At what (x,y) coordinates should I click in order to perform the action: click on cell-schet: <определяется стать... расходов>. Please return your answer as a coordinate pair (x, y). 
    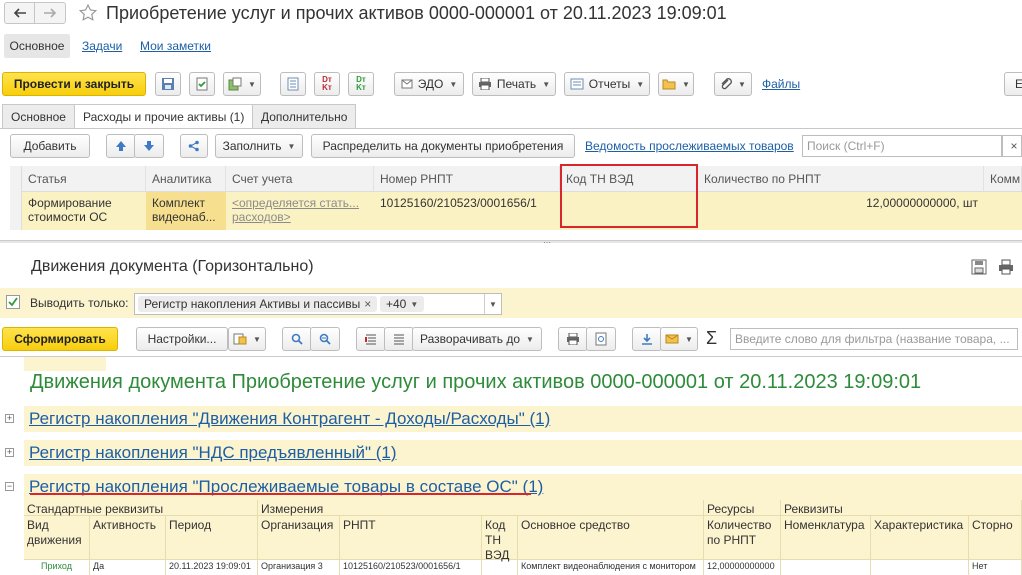
    Looking at the image, I should click on (300, 211).